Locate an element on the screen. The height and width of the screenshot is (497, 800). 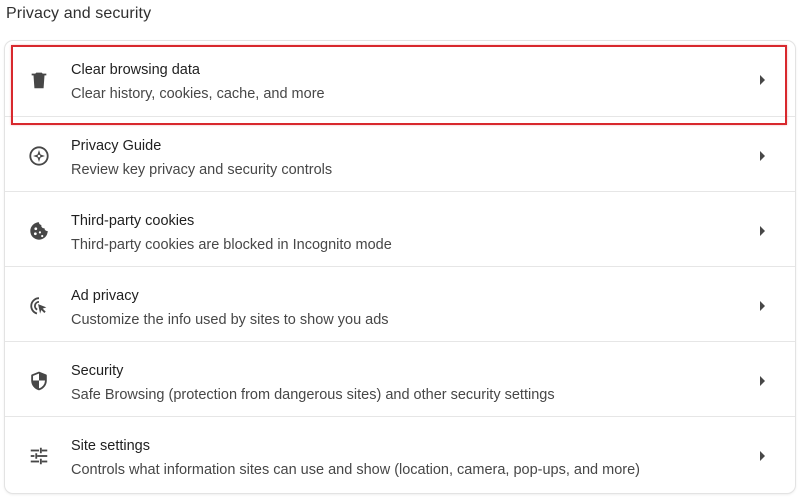
trash-icon is located at coordinates (39, 80).